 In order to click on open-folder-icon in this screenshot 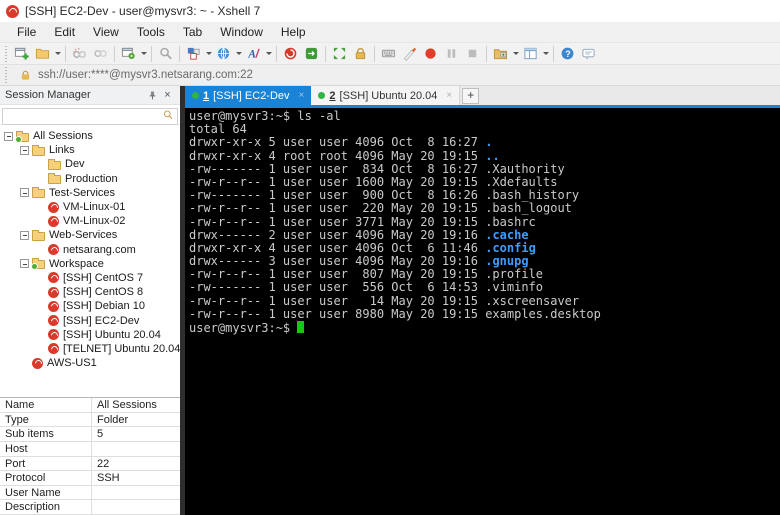, I will do `click(42, 53)`.